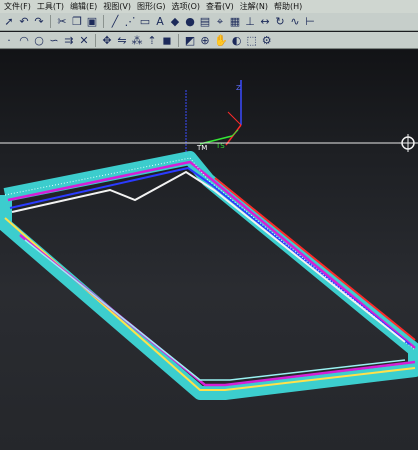  Describe the element at coordinates (213, 117) in the screenshot. I see `axis-gizmo: Z TM TS` at that location.